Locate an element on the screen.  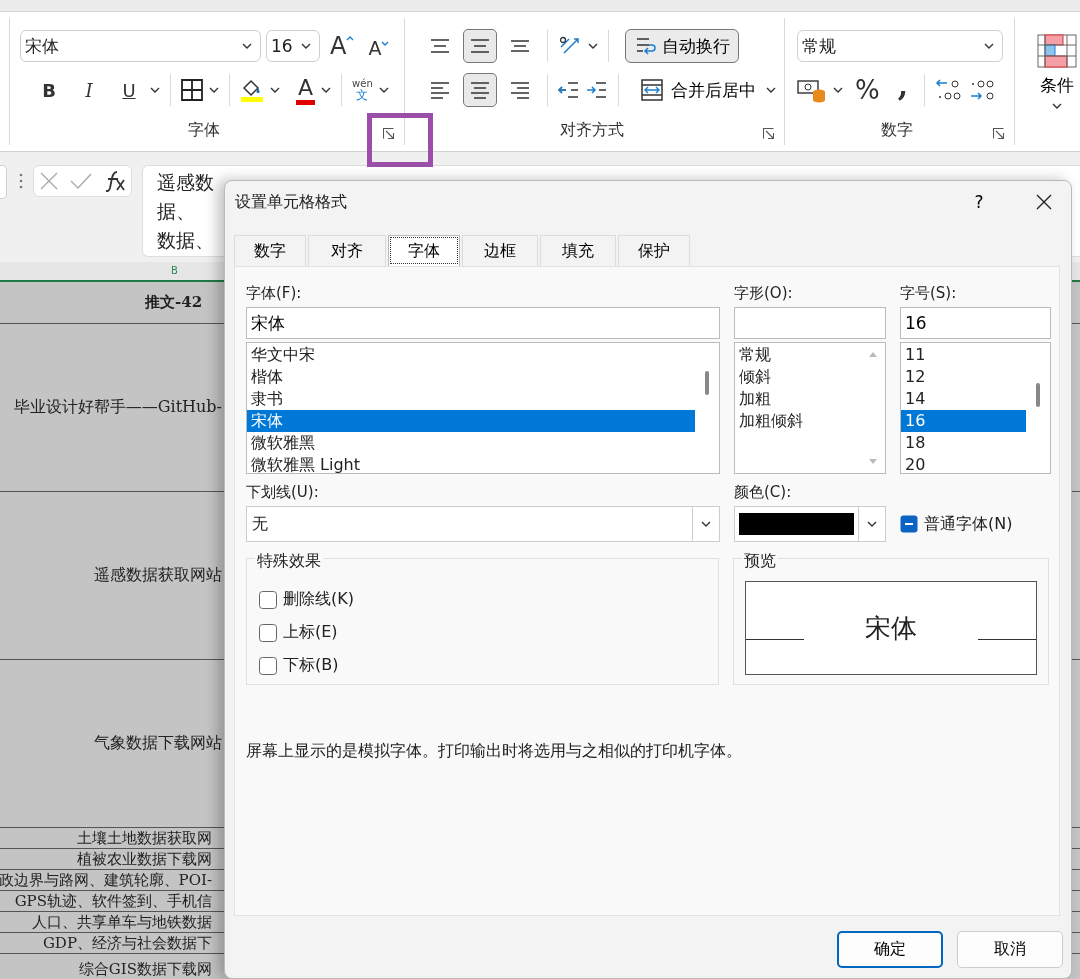
list-item: 20 is located at coordinates (963, 465).